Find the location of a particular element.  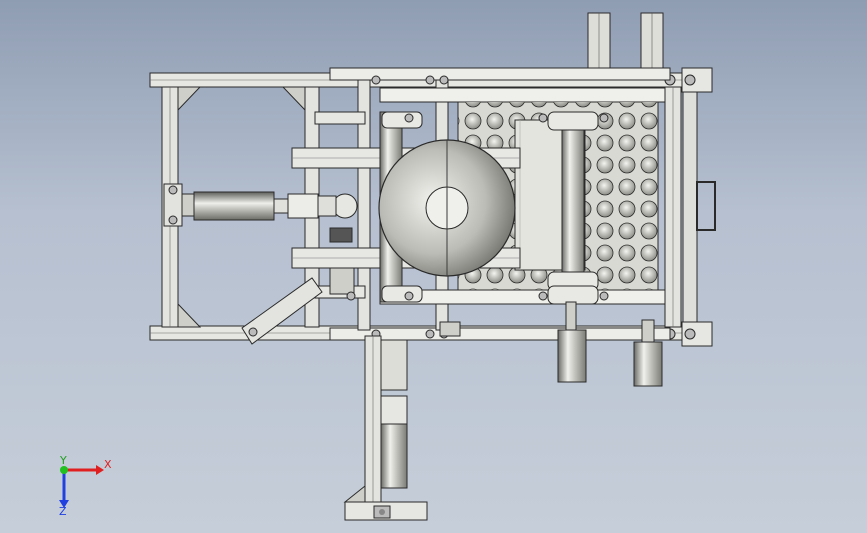

lower-arm is located at coordinates (385, 428).